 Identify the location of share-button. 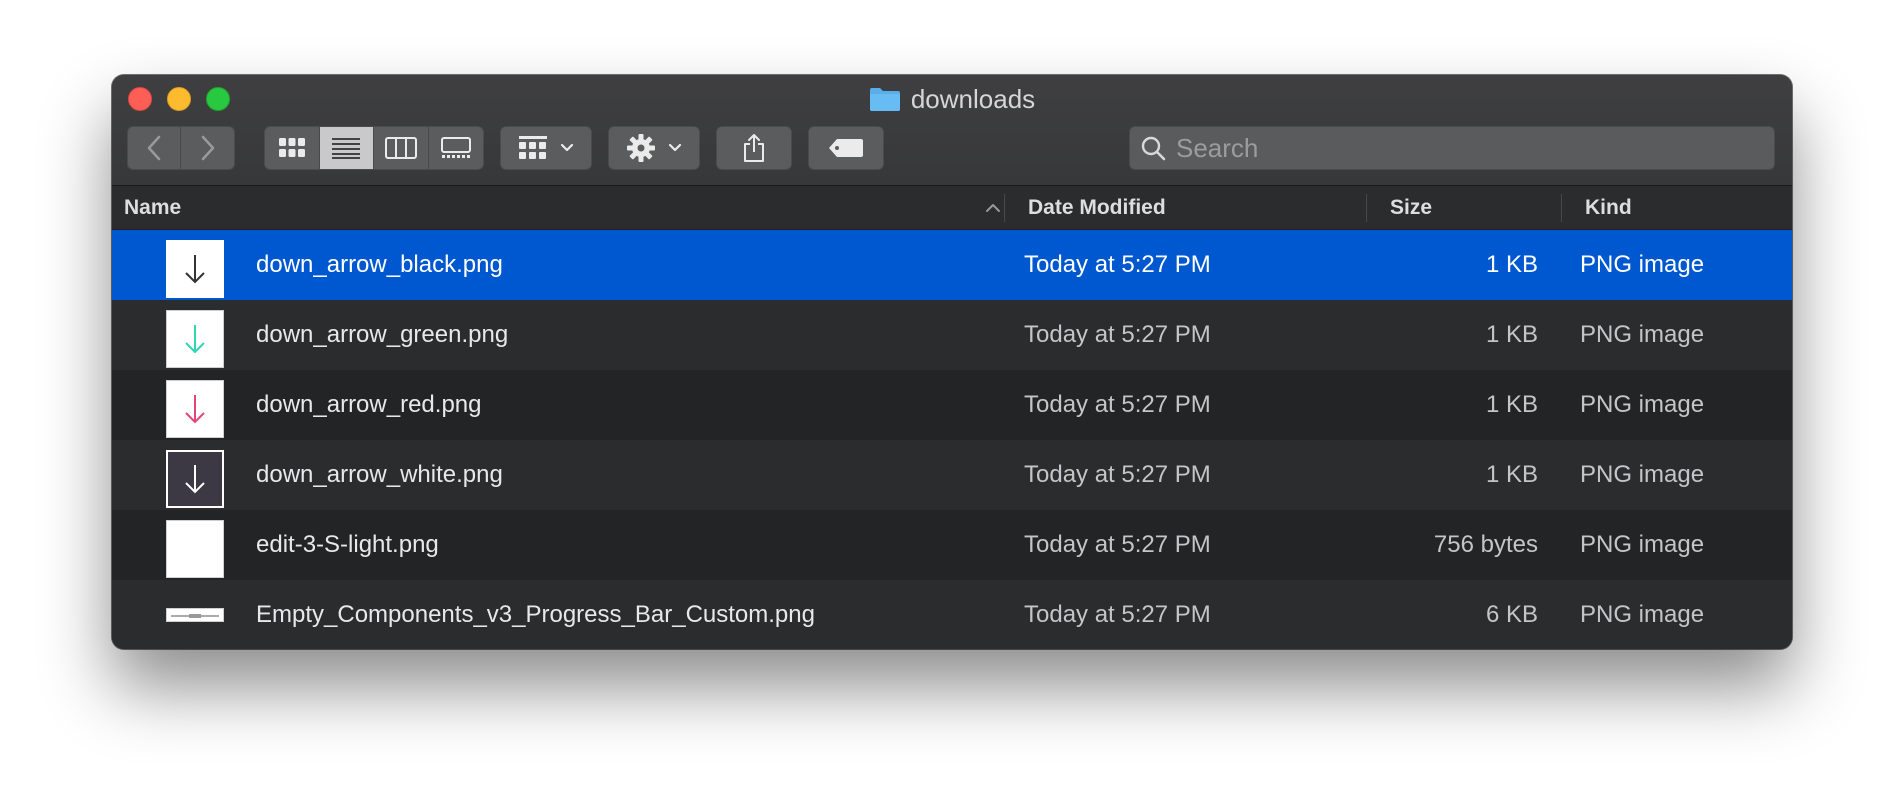
(754, 148).